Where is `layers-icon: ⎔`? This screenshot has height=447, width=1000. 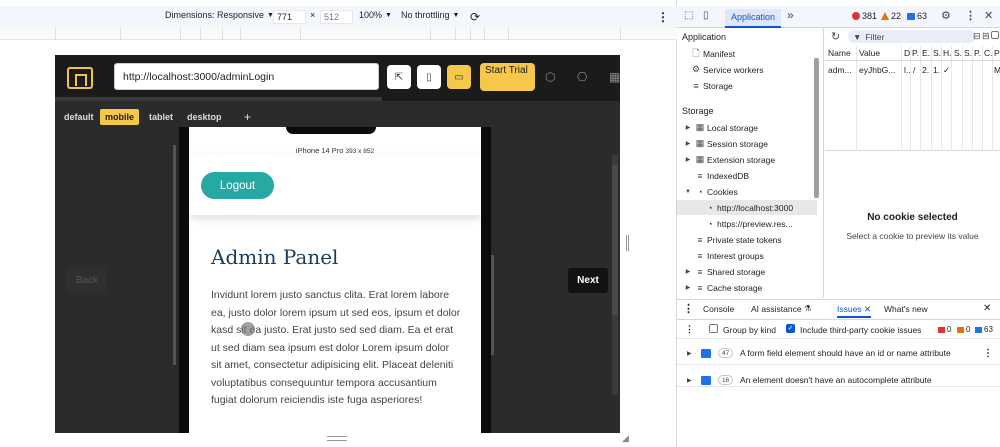
layers-icon: ⎔ is located at coordinates (582, 77).